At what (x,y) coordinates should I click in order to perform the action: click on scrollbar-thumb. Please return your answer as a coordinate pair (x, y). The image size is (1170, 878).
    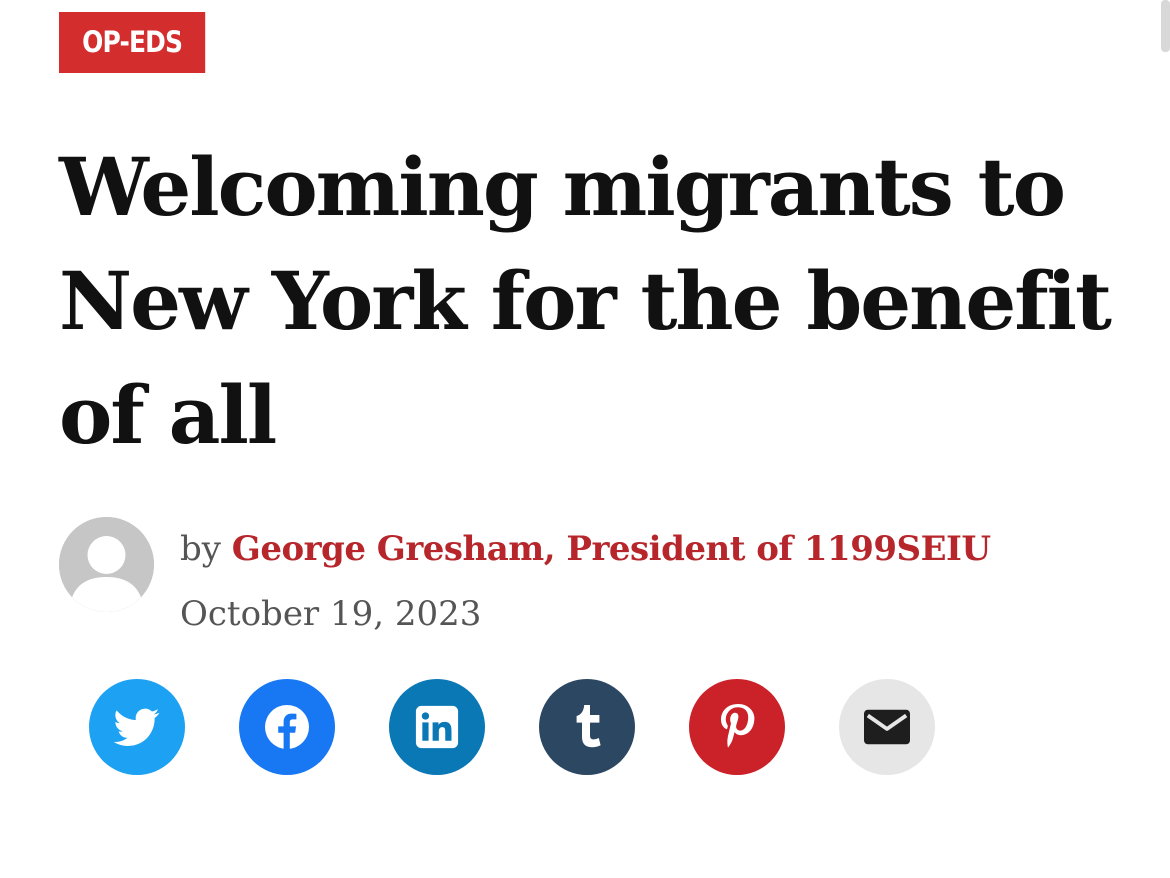
    Looking at the image, I should click on (1165, 26).